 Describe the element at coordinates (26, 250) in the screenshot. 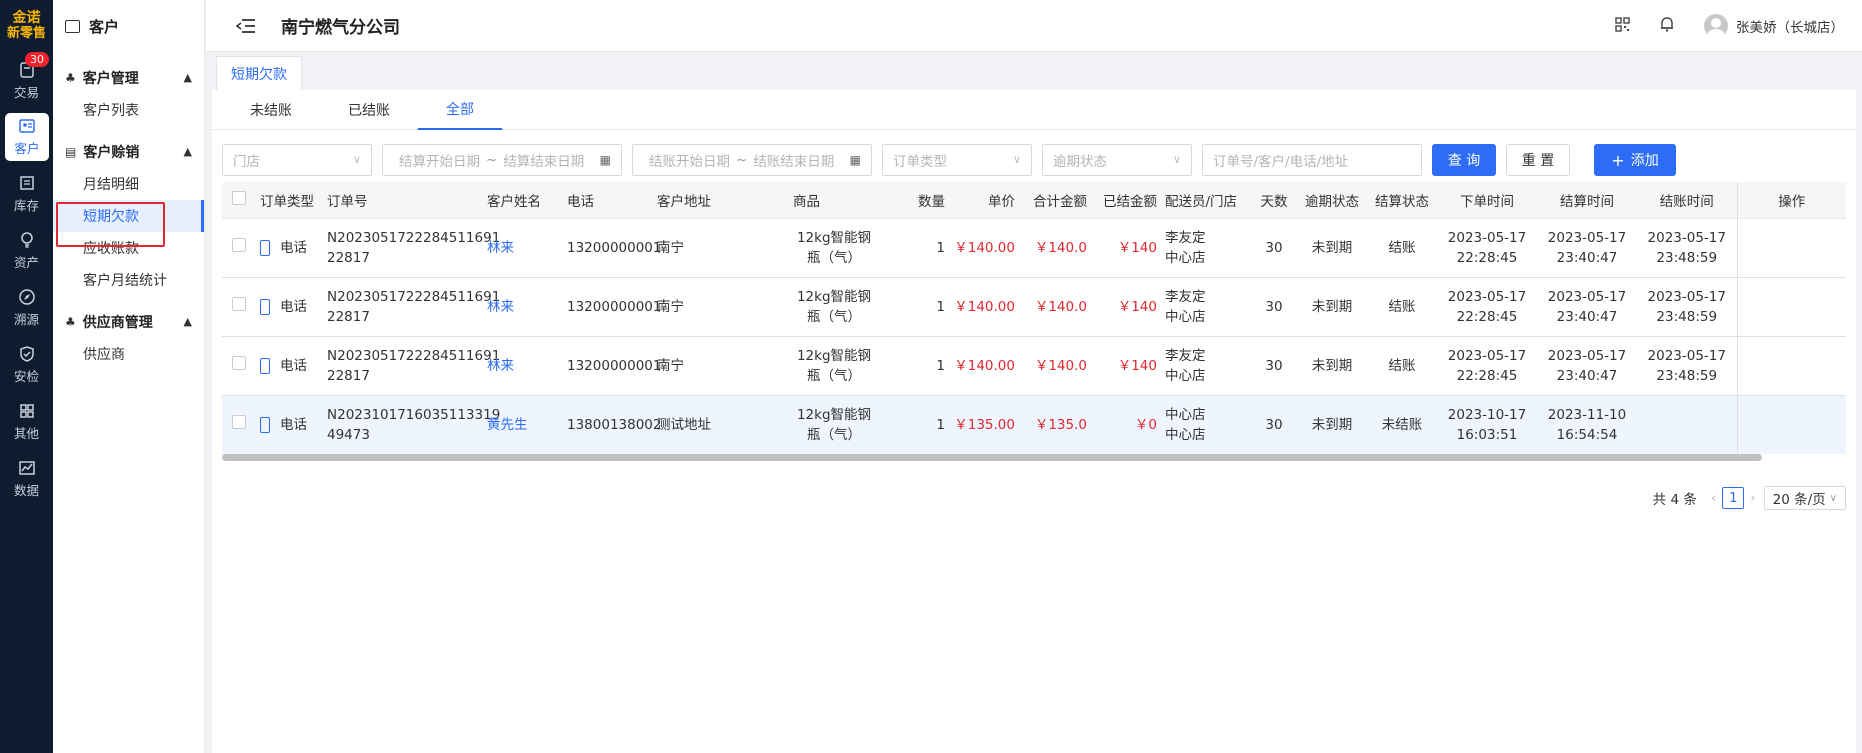

I see `rail-item-asset: 资产` at that location.